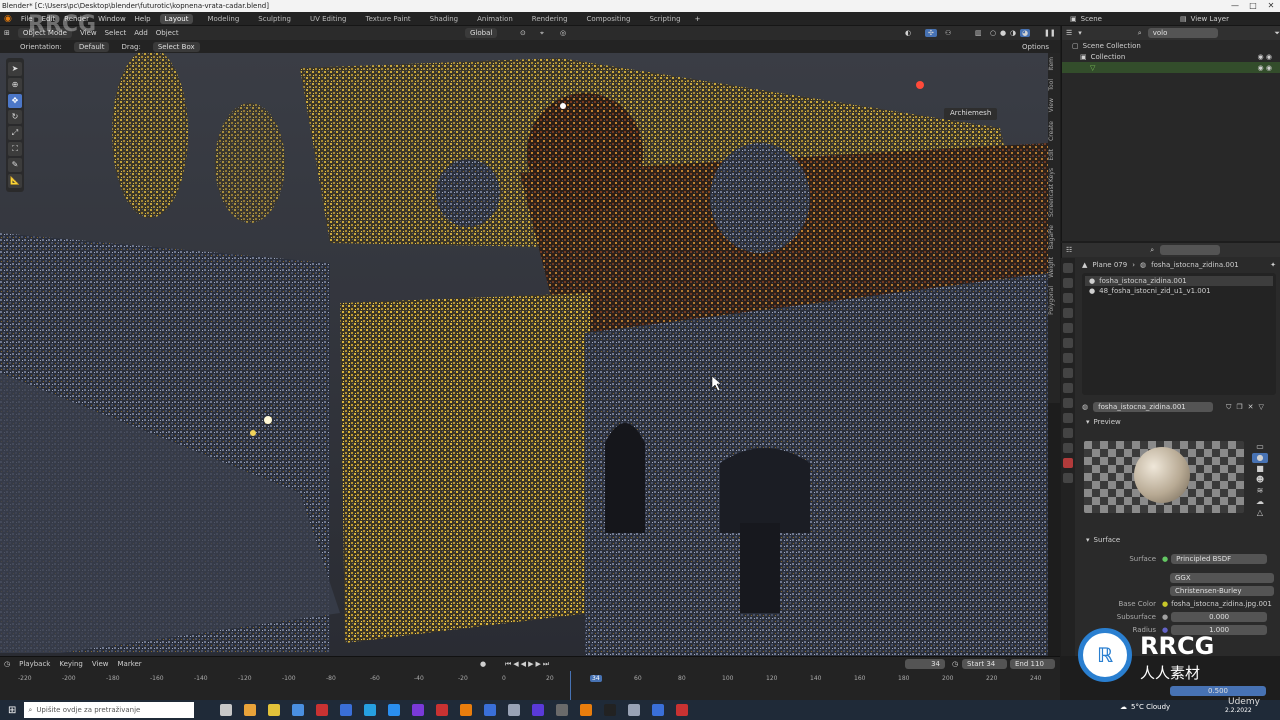 This screenshot has height=720, width=1280. What do you see at coordinates (1013, 33) in the screenshot?
I see `material-shading-icon: ◑` at bounding box center [1013, 33].